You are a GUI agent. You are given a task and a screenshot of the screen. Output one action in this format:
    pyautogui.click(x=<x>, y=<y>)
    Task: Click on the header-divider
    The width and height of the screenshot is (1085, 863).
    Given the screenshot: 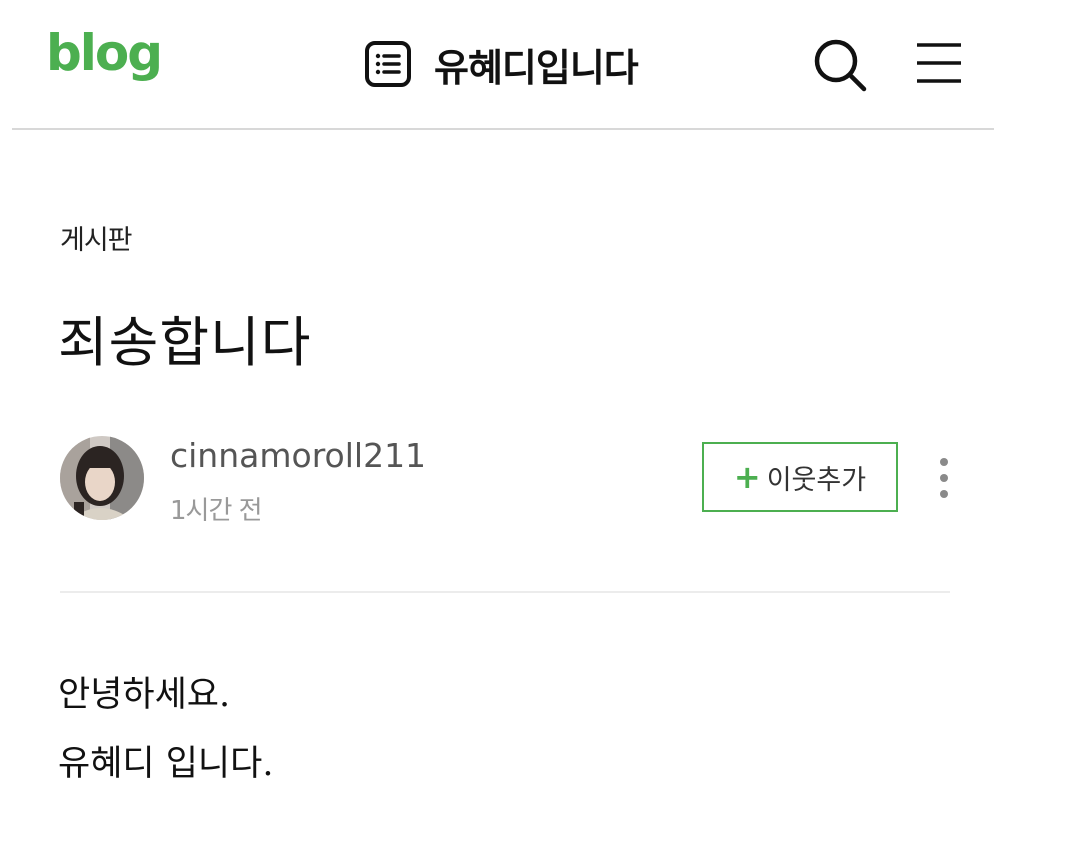 What is the action you would take?
    pyautogui.click(x=503, y=129)
    